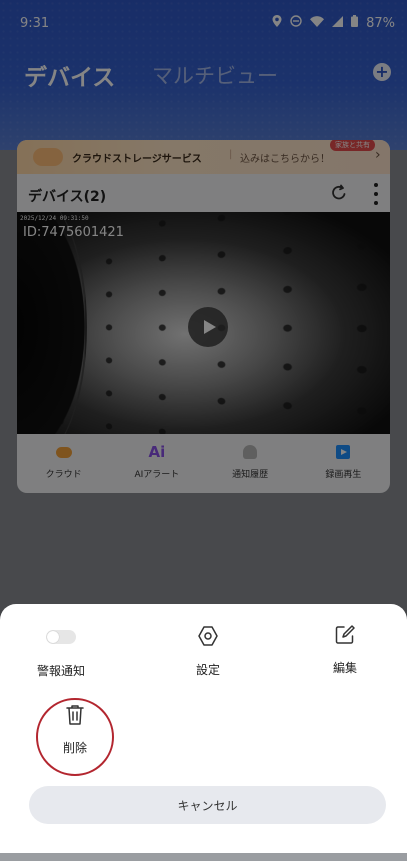 The image size is (407, 861). What do you see at coordinates (208, 327) in the screenshot?
I see `play-icon` at bounding box center [208, 327].